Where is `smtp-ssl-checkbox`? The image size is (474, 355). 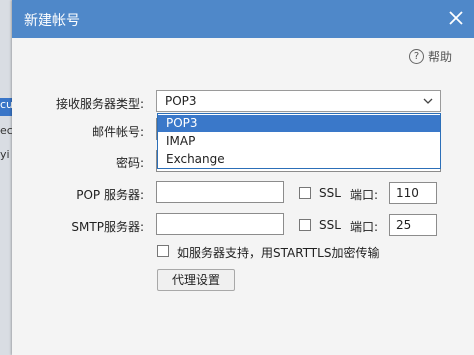
smtp-ssl-checkbox is located at coordinates (305, 225).